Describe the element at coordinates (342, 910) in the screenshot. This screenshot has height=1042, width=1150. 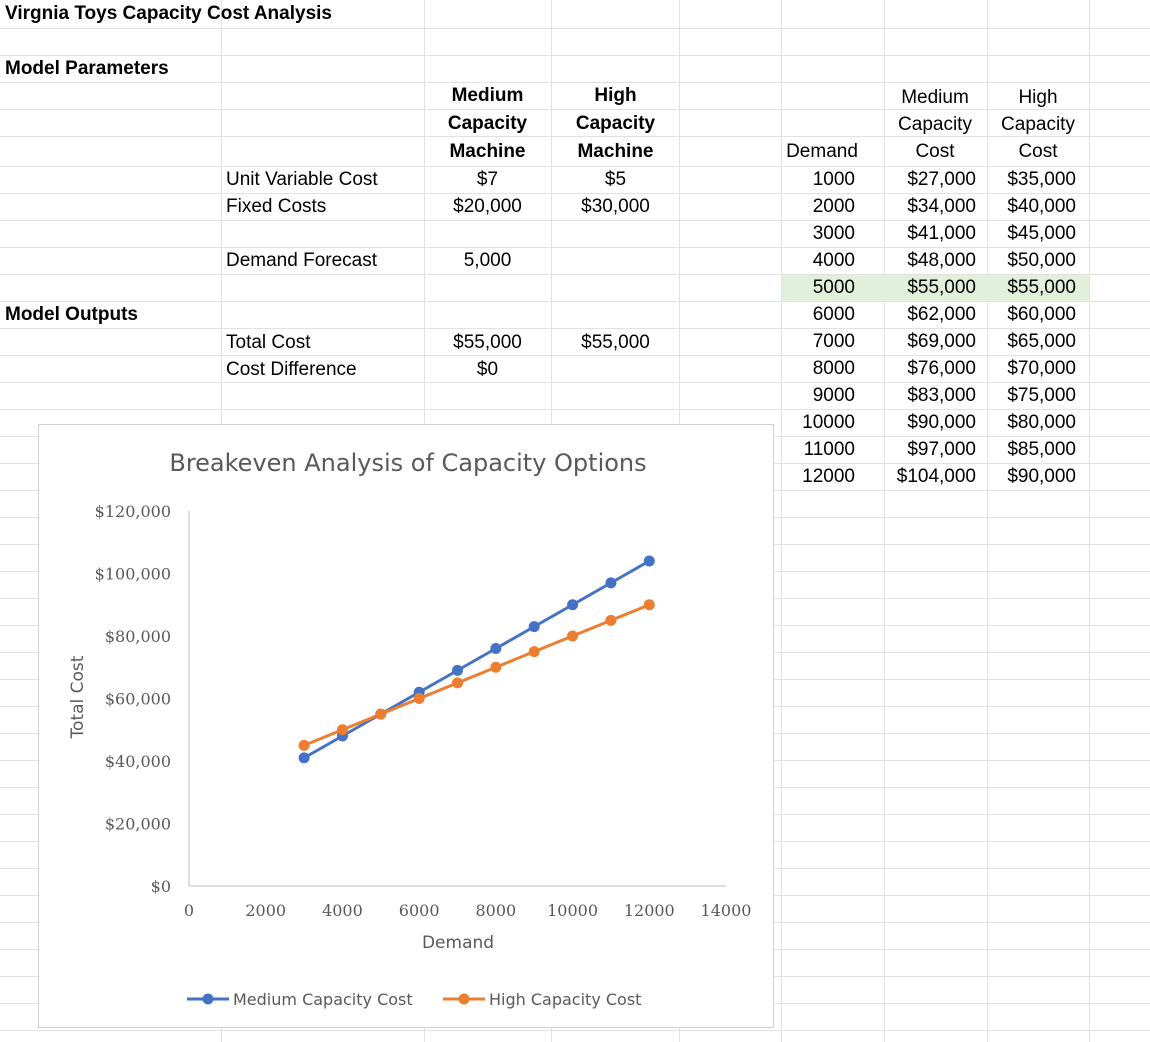
I see `x-tick-label: 4000` at that location.